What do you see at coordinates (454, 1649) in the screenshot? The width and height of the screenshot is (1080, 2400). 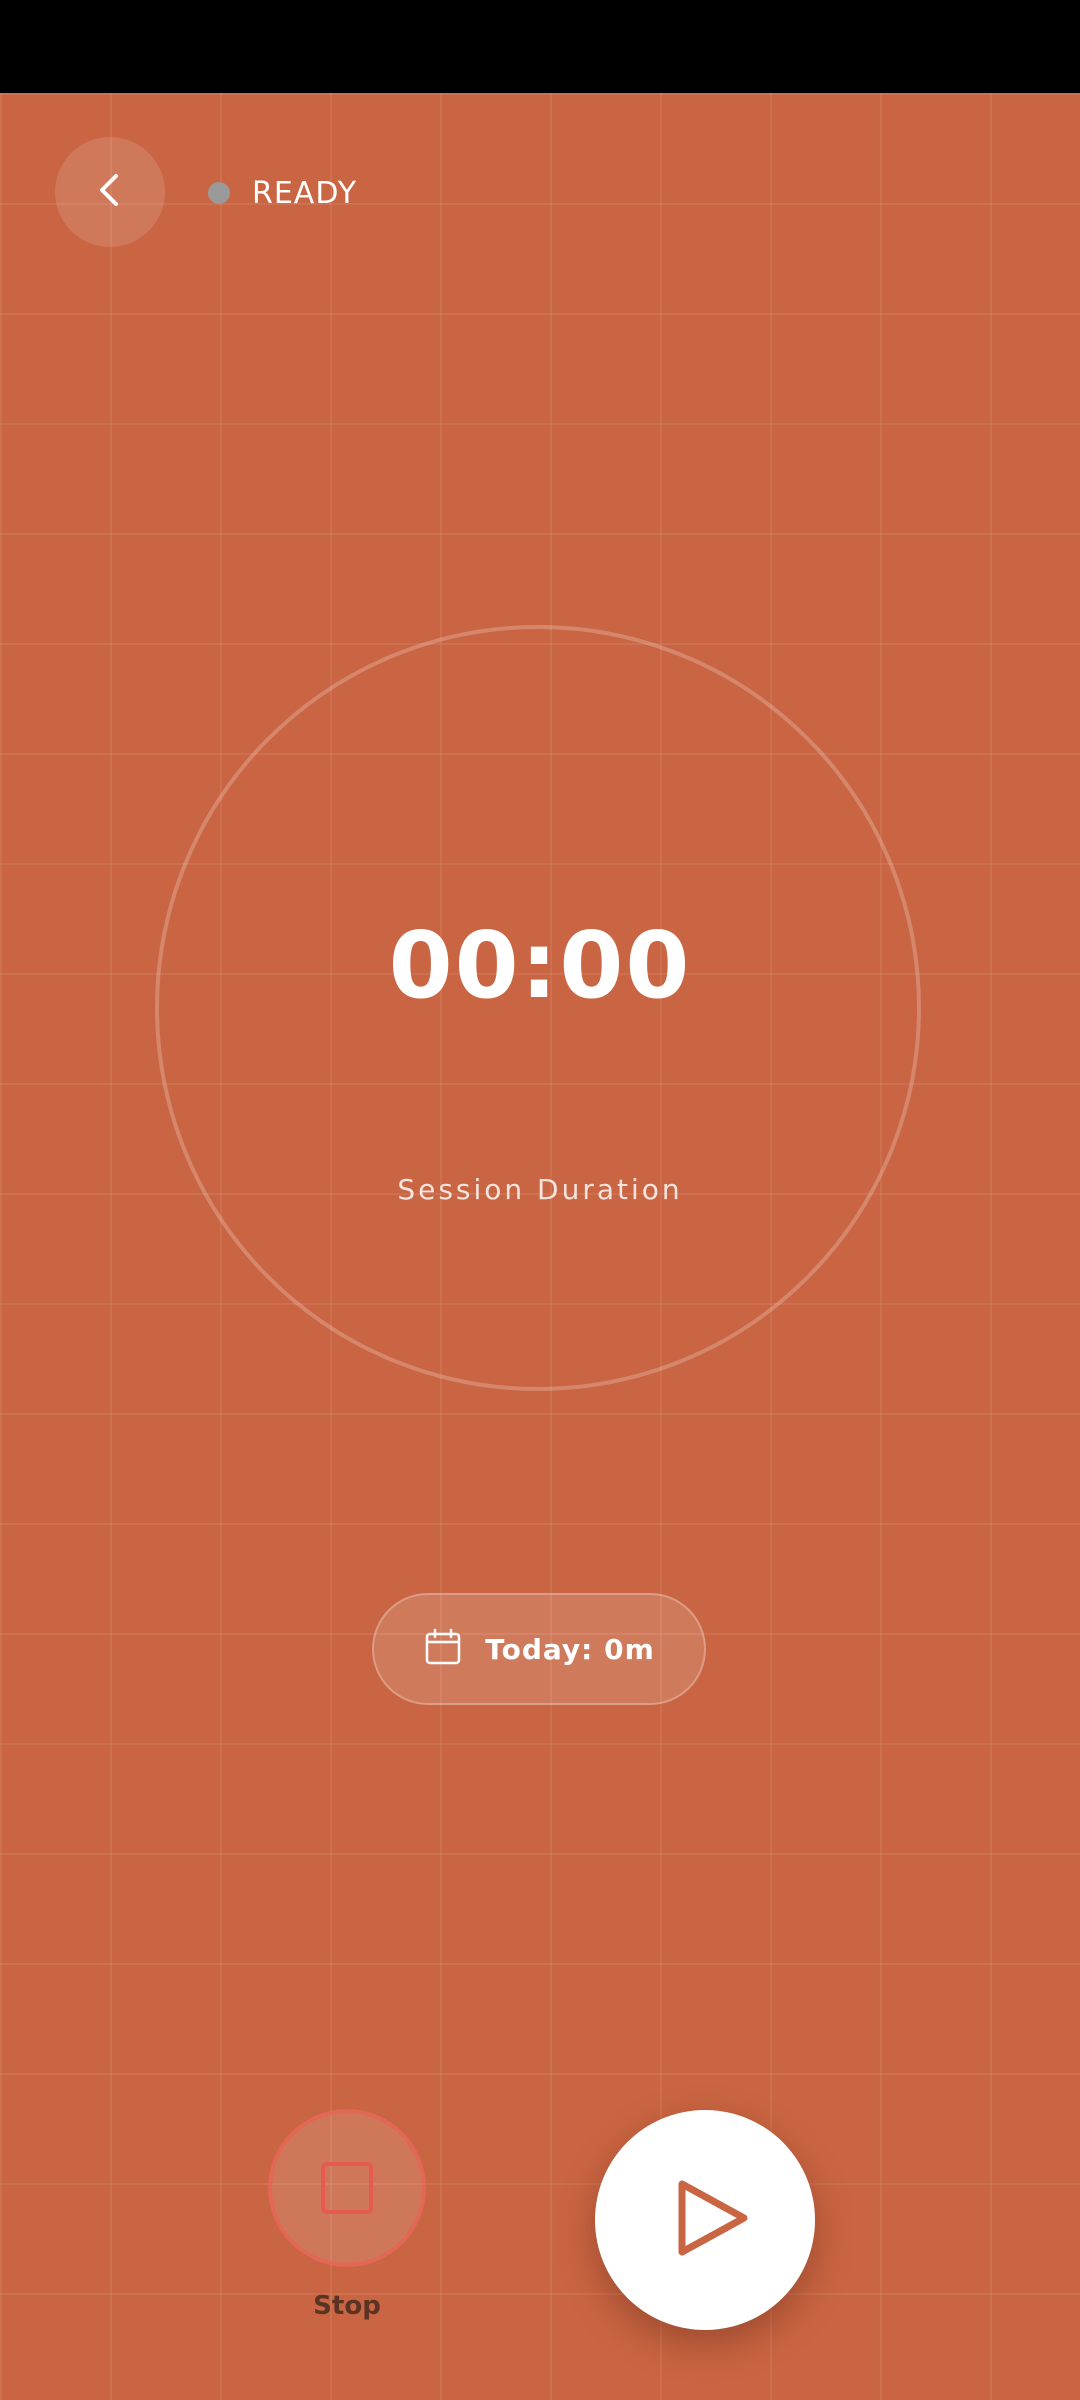 I see `calendar-icon` at bounding box center [454, 1649].